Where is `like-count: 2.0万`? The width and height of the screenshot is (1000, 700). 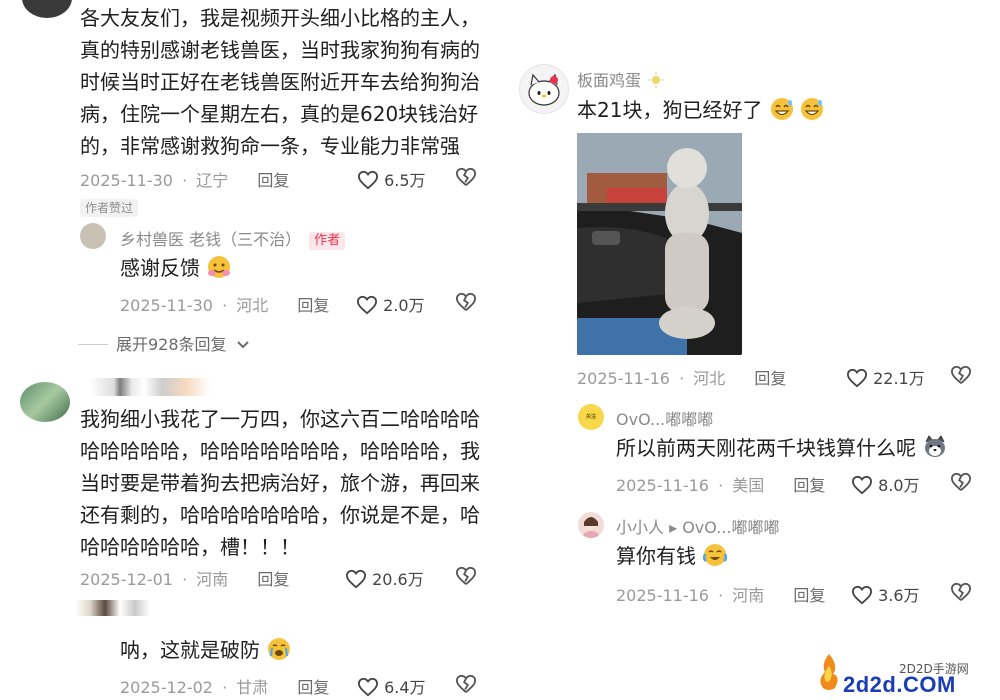 like-count: 2.0万 is located at coordinates (404, 305).